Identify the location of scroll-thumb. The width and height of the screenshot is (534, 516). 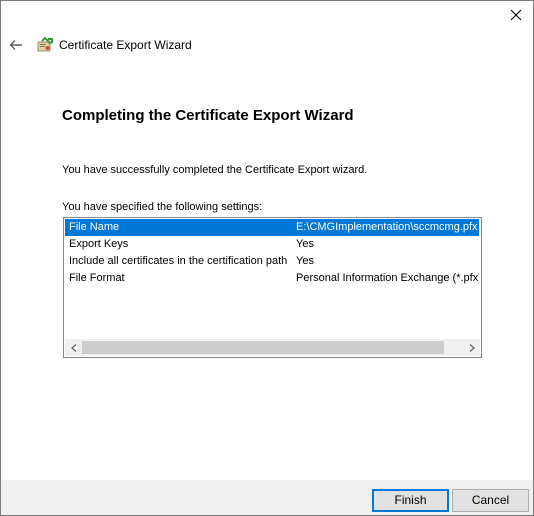
(263, 347).